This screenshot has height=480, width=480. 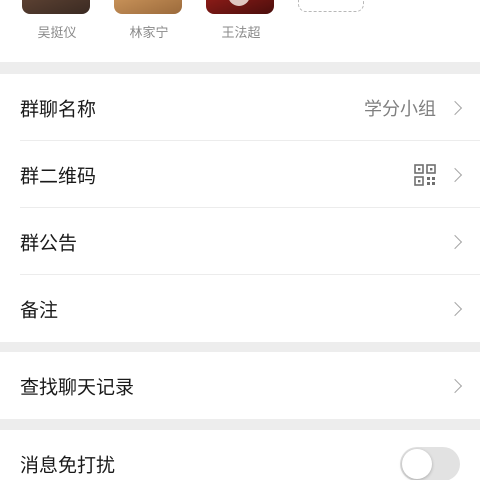 What do you see at coordinates (58, 109) in the screenshot?
I see `group-name-label: 群聊名称` at bounding box center [58, 109].